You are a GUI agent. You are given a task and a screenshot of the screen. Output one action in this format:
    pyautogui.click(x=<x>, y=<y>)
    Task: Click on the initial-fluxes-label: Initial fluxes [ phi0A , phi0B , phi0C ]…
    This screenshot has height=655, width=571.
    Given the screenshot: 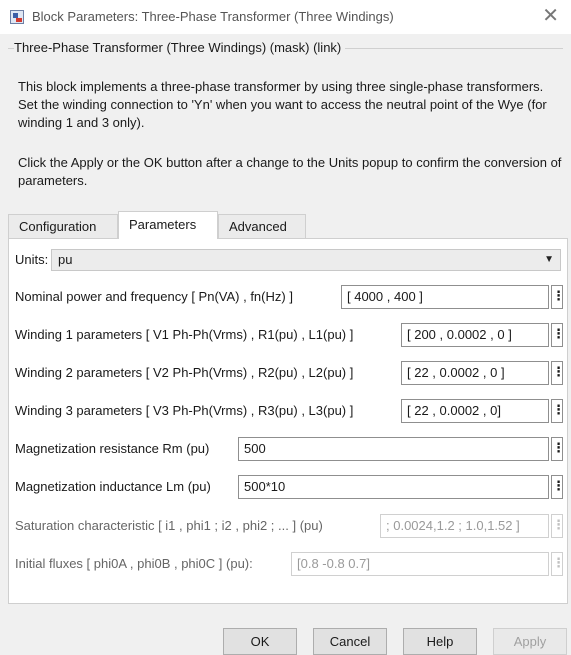 What is the action you would take?
    pyautogui.click(x=134, y=563)
    